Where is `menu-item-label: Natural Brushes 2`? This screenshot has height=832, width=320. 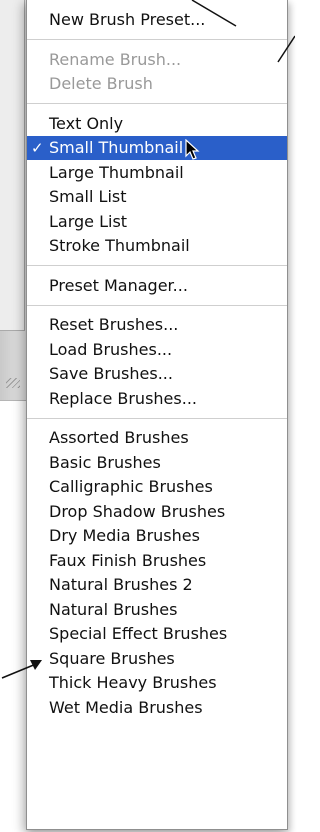 menu-item-label: Natural Brushes 2 is located at coordinates (121, 584).